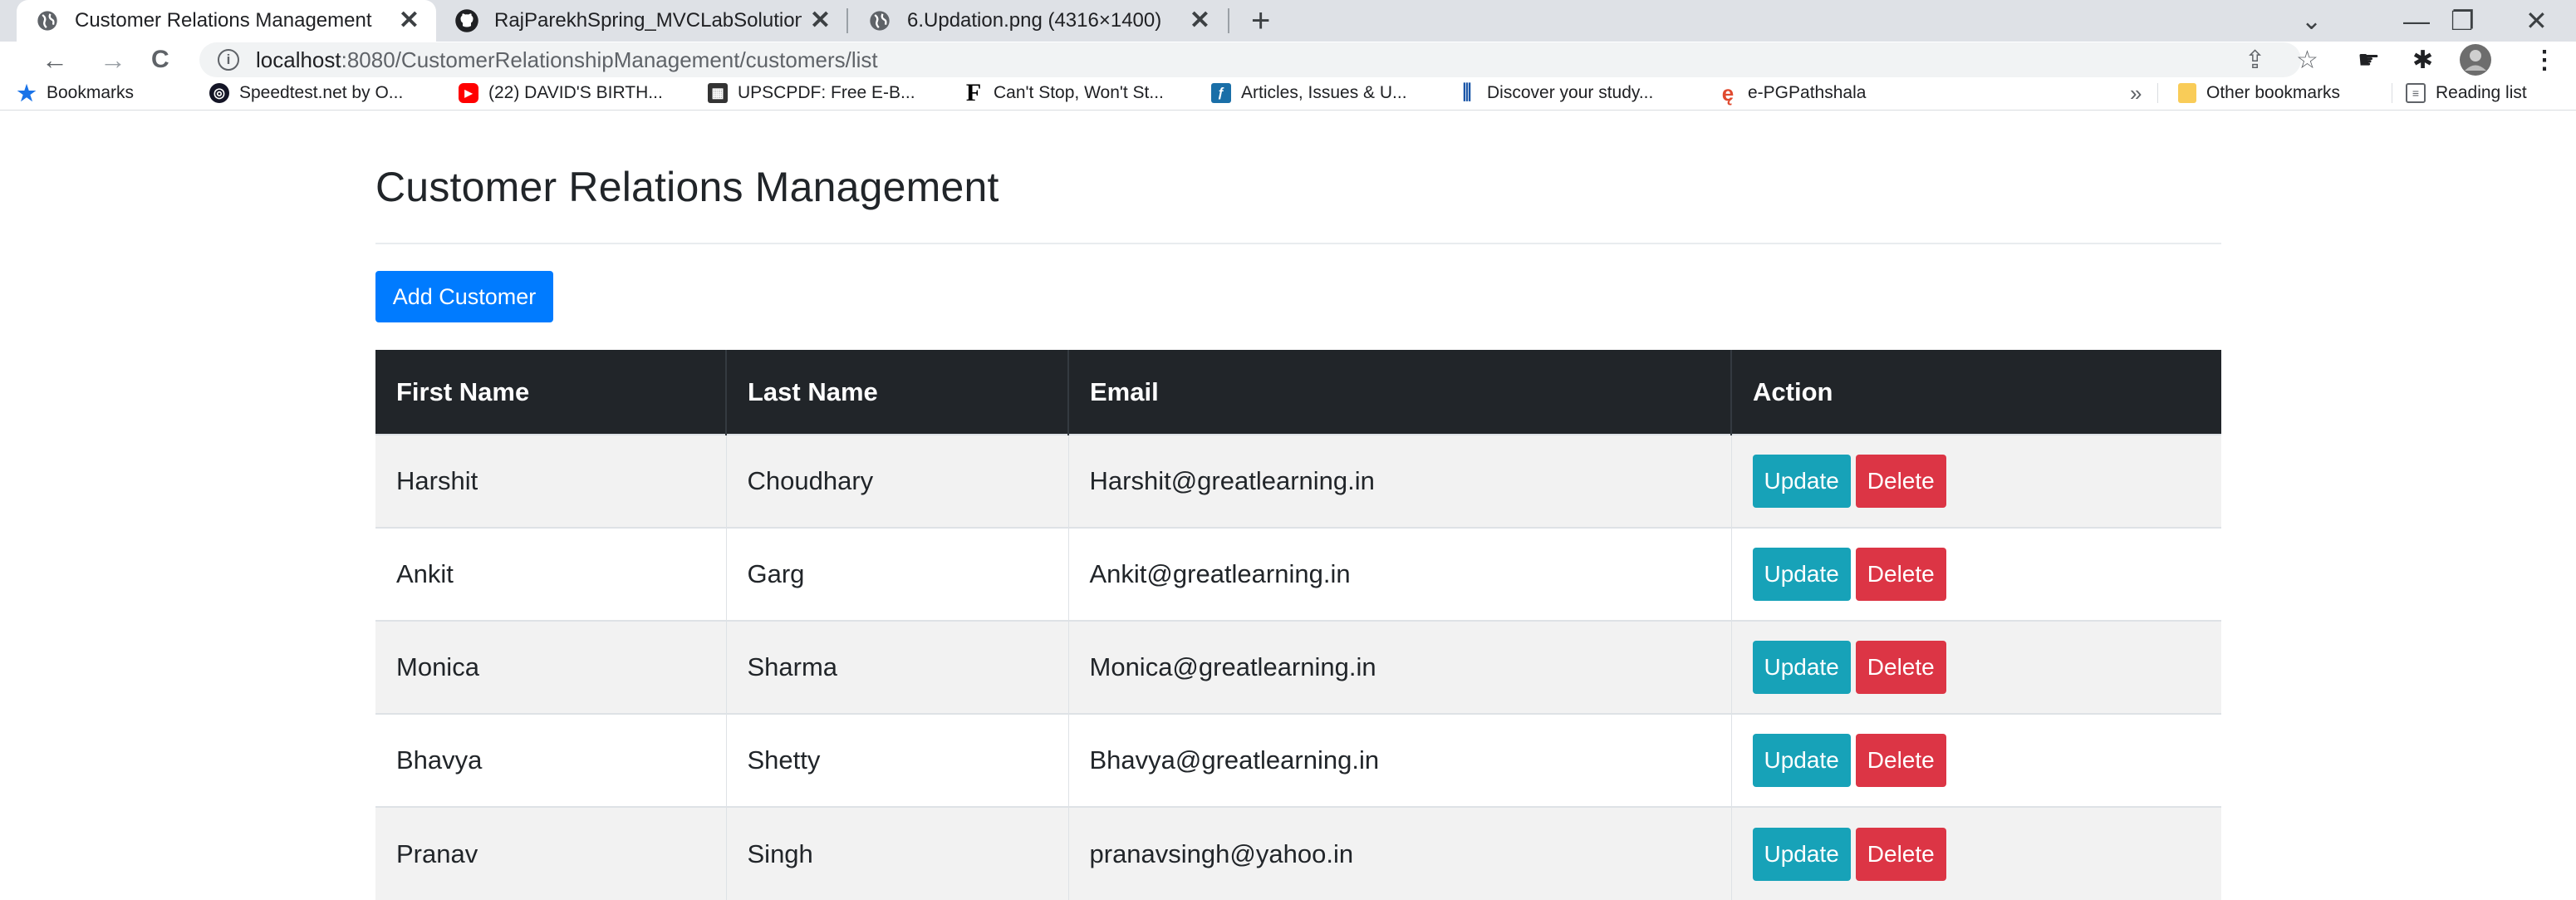 This screenshot has width=2576, height=900. I want to click on share-icon: ⇪, so click(2255, 60).